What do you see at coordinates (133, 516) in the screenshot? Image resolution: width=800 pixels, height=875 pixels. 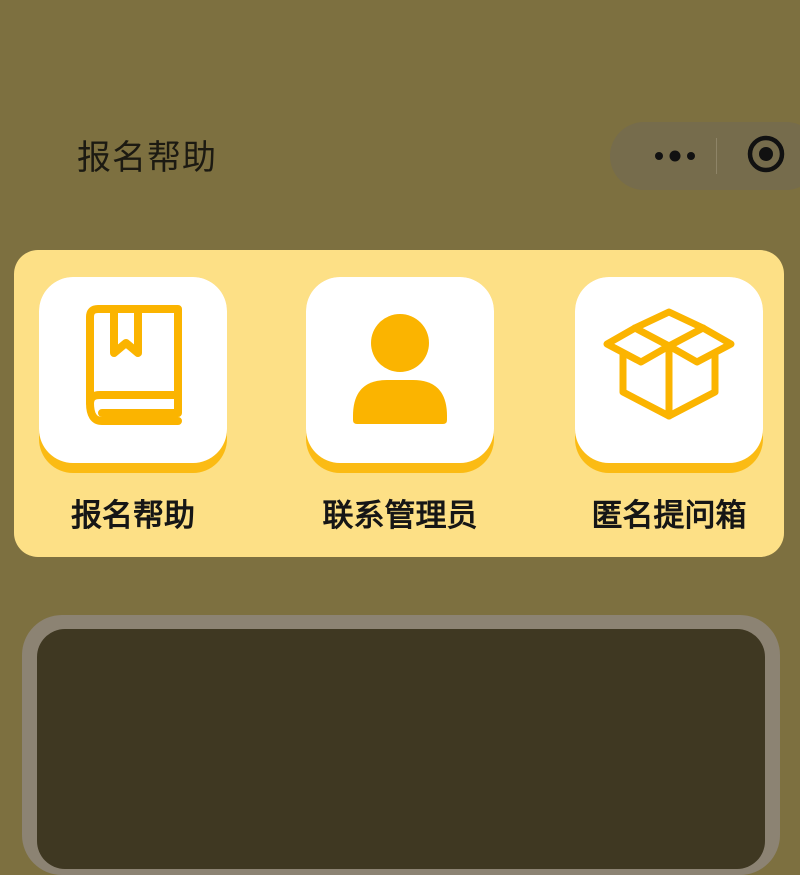 I see `menu-item-label: 报名帮助` at bounding box center [133, 516].